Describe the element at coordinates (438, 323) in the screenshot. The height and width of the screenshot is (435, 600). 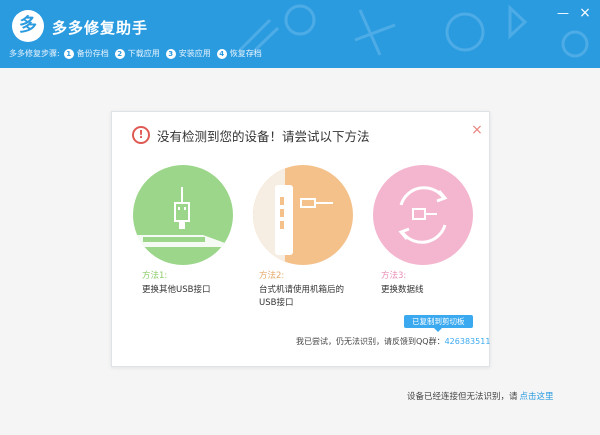
I see `copied-to-clipboard-tooltip: 已复制到剪切板` at that location.